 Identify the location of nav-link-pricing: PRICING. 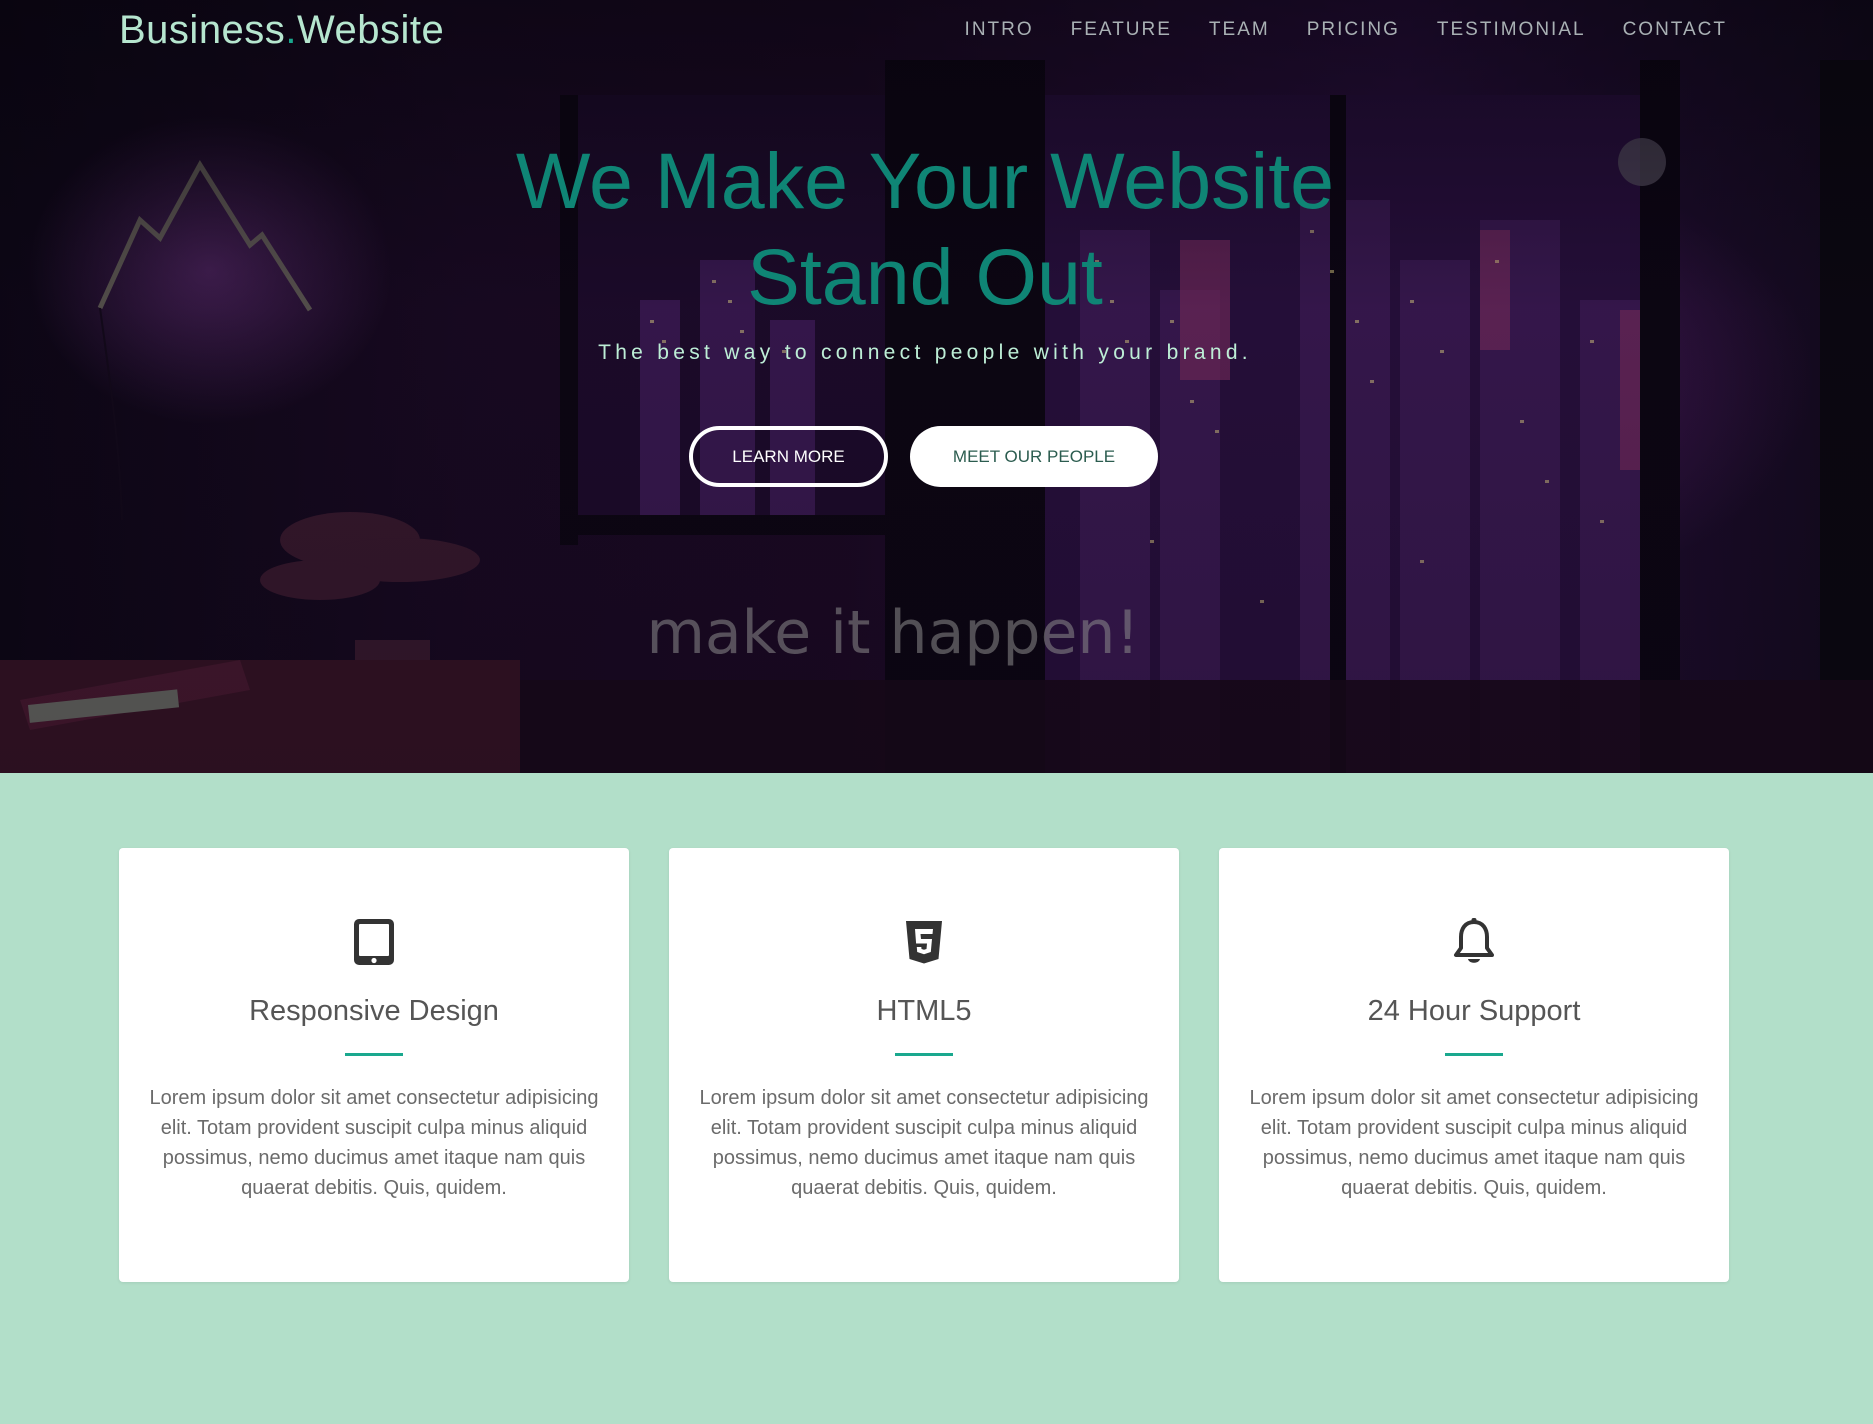
(1353, 30).